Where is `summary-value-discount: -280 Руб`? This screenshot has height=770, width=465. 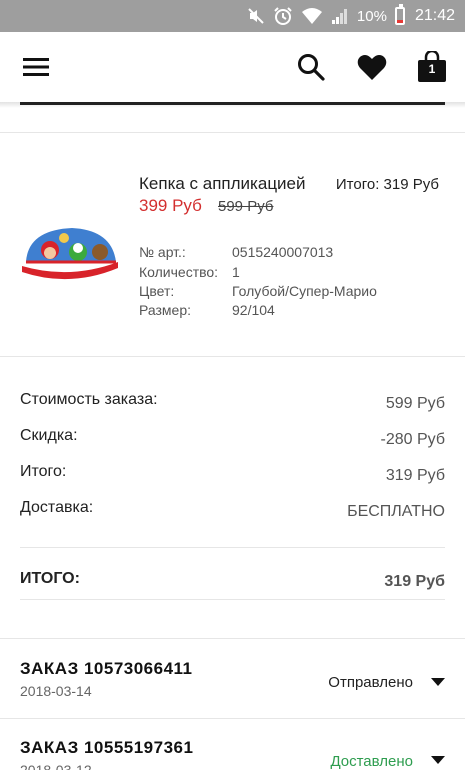
summary-value-discount: -280 Руб is located at coordinates (412, 439).